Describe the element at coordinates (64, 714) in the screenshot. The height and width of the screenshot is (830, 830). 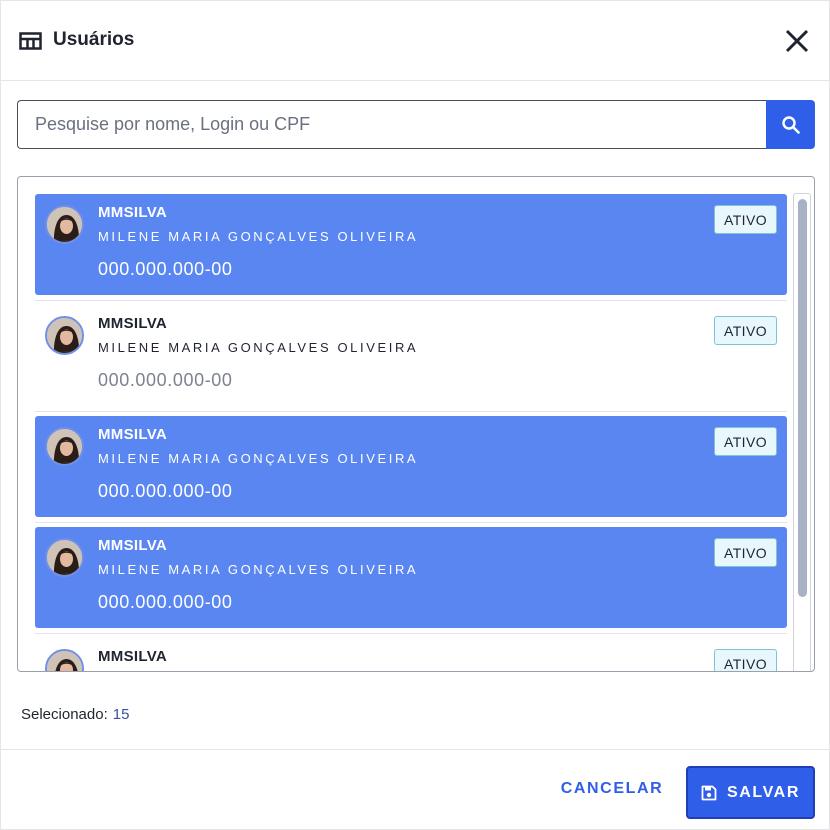
I see `selection-label: Selecionado:` at that location.